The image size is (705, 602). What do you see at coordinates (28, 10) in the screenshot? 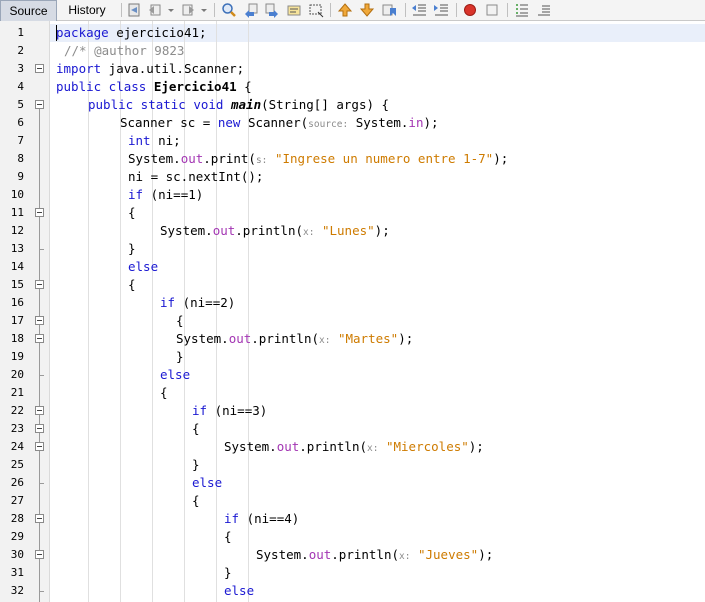
I see `tab-source: Source` at bounding box center [28, 10].